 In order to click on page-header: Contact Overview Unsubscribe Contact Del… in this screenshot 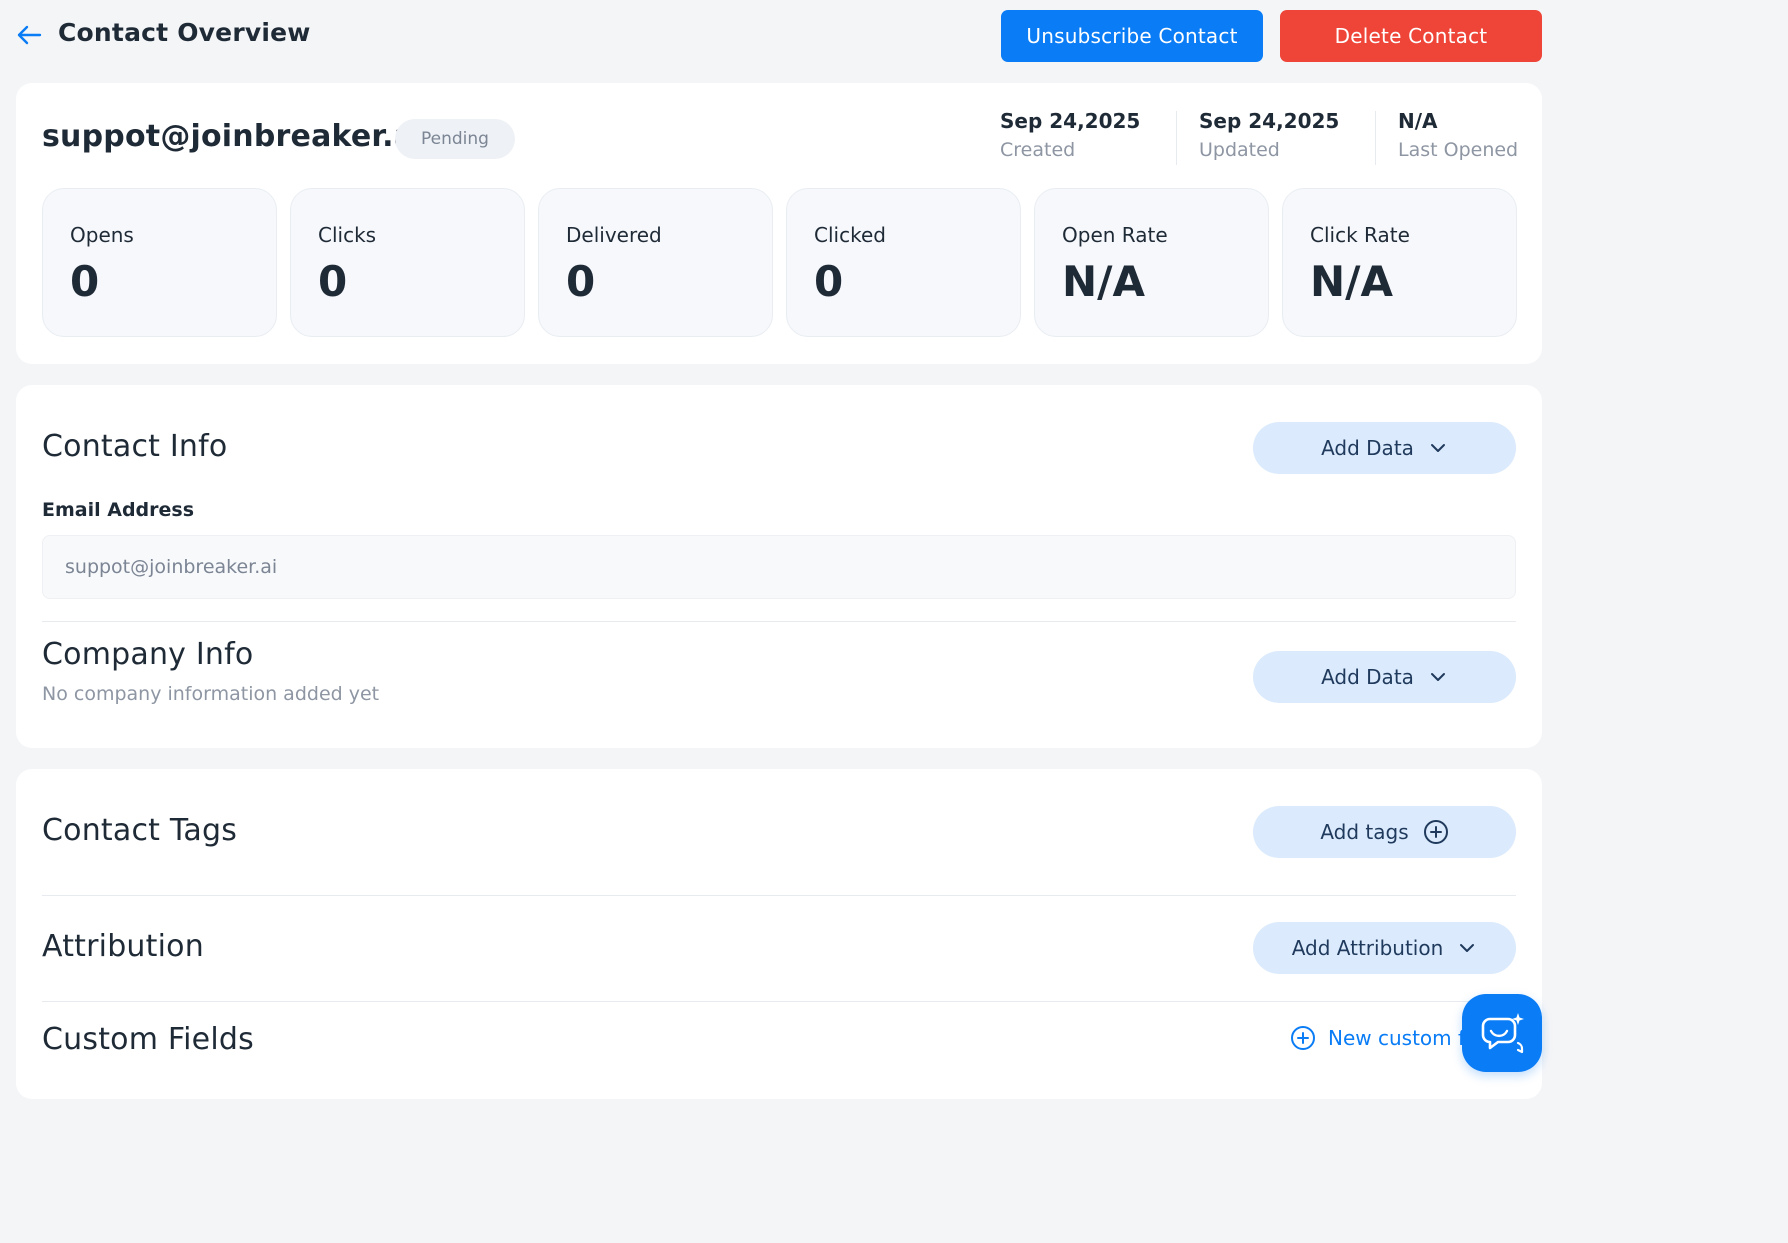, I will do `click(784, 36)`.